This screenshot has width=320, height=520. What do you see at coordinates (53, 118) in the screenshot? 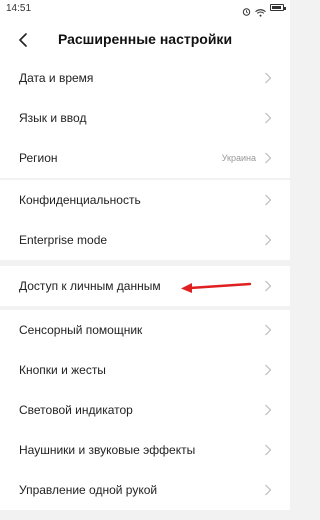
I see `settings-item-label: Язык и ввод` at bounding box center [53, 118].